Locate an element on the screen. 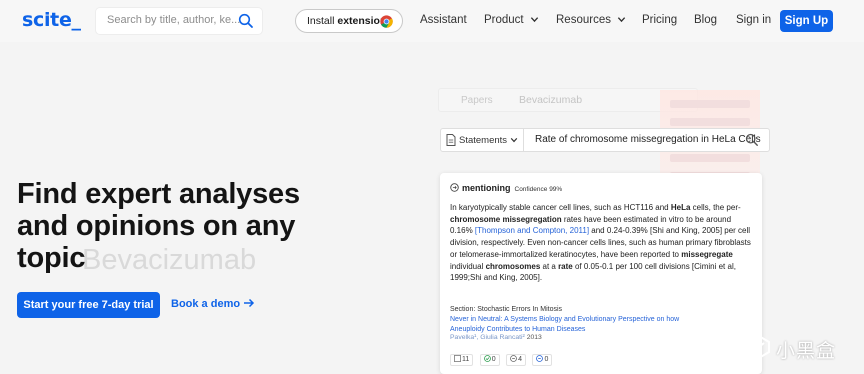  book-demo-label: Book a demo is located at coordinates (206, 304).